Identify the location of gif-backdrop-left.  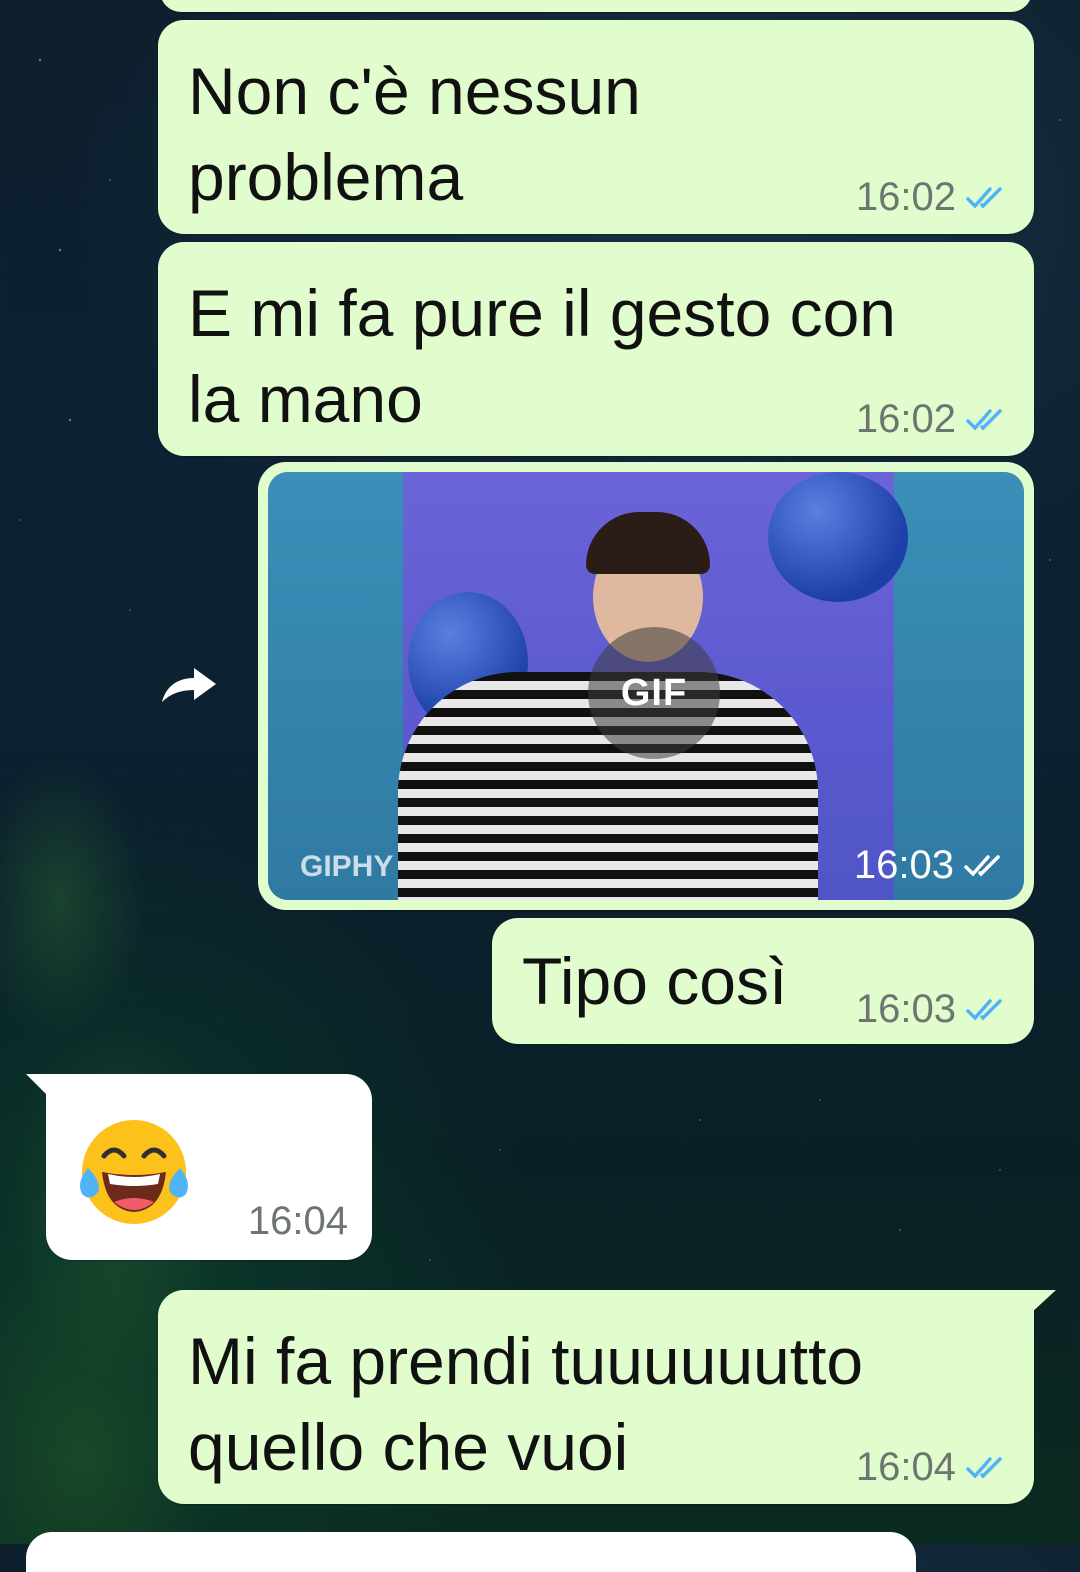
(335, 686).